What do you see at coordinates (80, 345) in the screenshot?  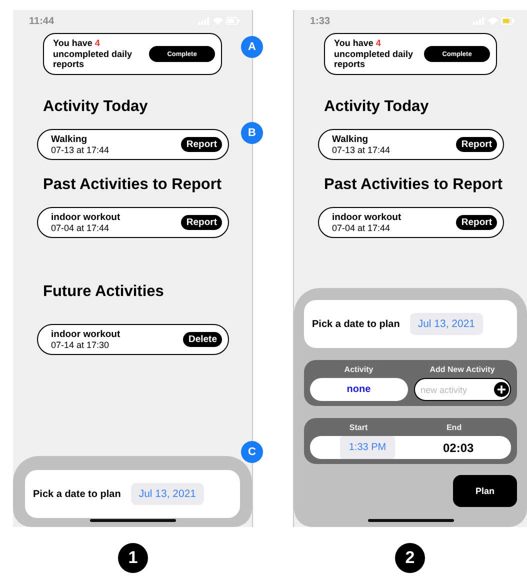 I see `activity-time: 07-14 at 17:30` at bounding box center [80, 345].